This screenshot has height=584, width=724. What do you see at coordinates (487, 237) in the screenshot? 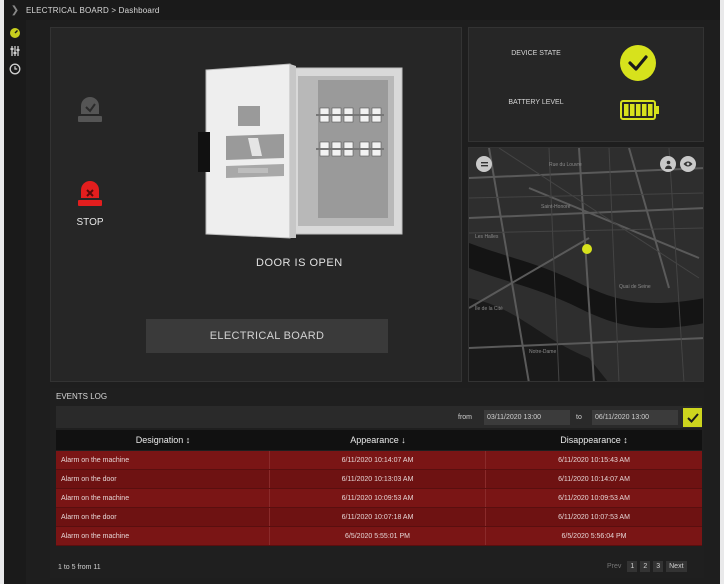
I see `map-label: Les Halles` at bounding box center [487, 237].